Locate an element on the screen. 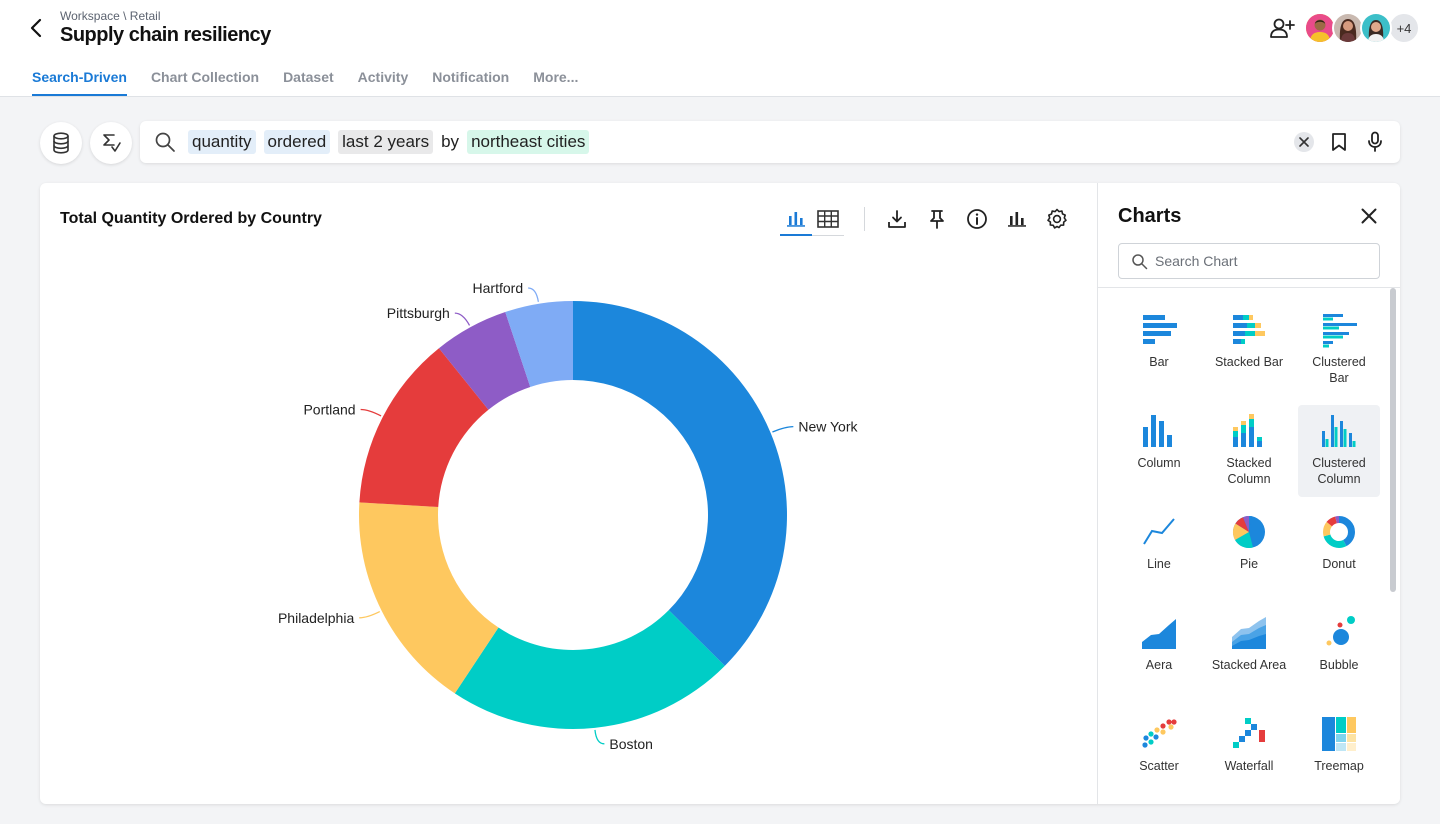  chart-option-label: Bubble is located at coordinates (1339, 665).